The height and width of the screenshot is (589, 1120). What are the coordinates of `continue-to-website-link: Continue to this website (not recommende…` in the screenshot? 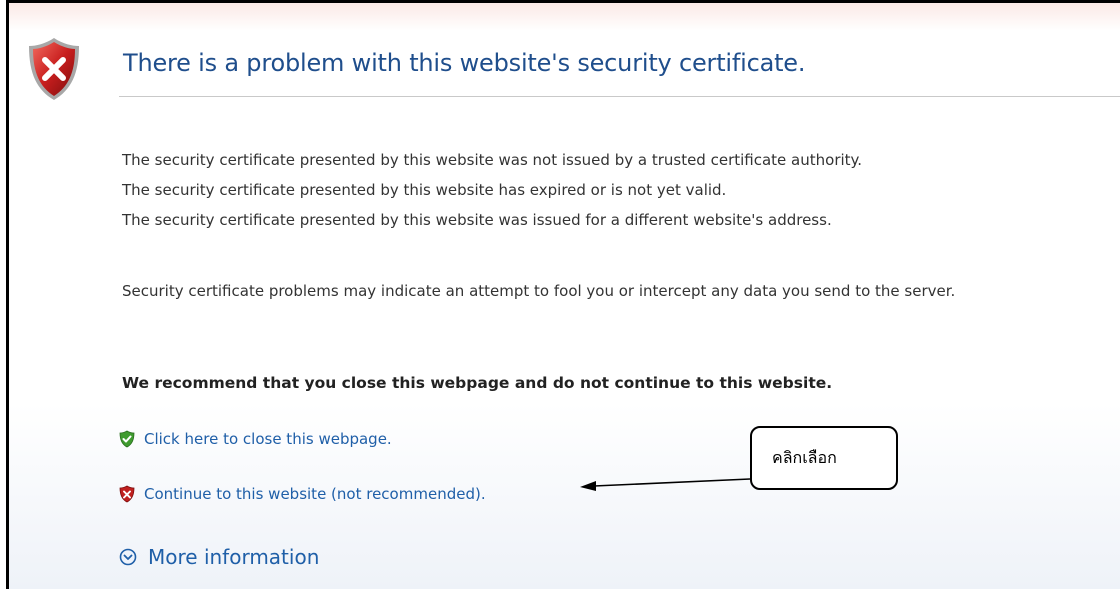 It's located at (302, 494).